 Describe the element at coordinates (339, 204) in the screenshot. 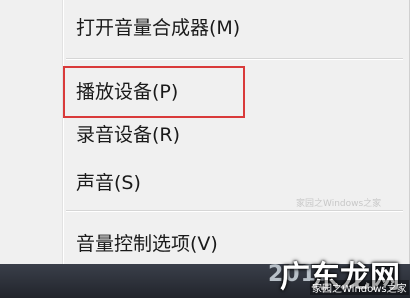

I see `watermark-text: 家园之Windows之家` at that location.